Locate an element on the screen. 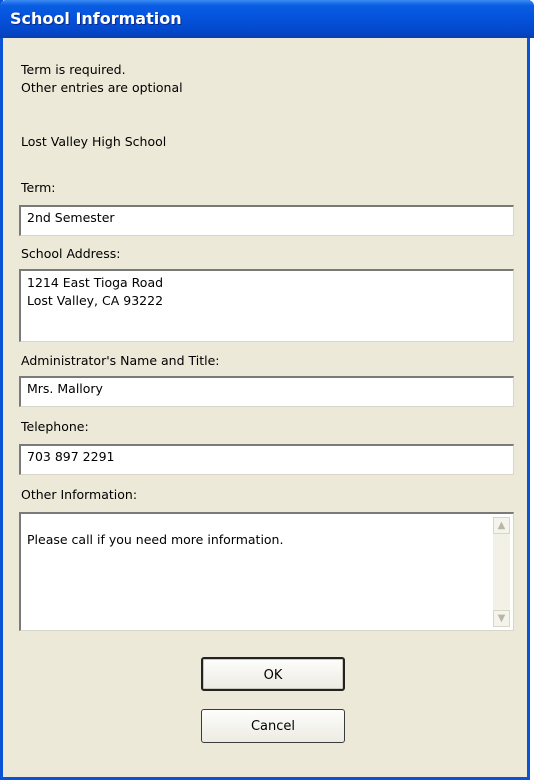  school-name: Lost Valley High School is located at coordinates (94, 141).